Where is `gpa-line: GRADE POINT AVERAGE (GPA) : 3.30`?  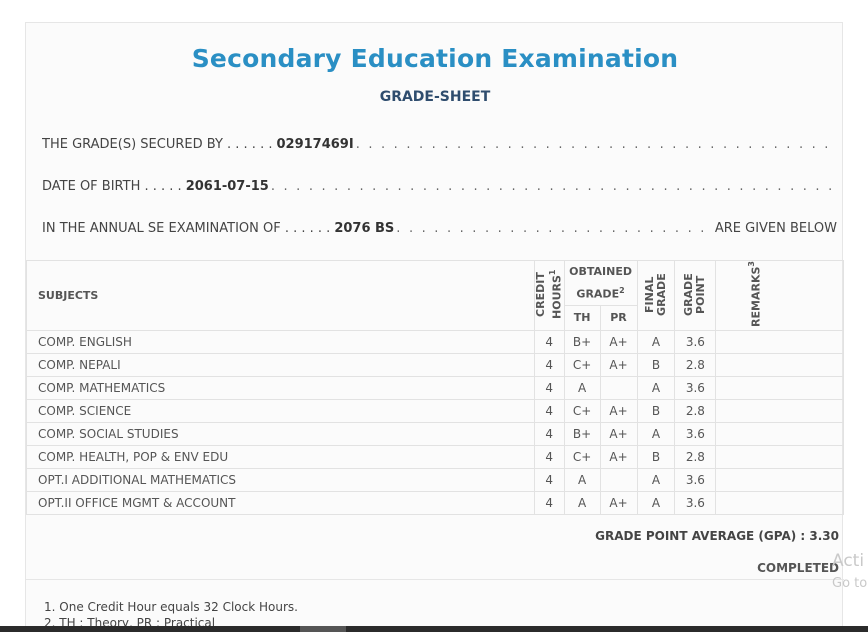 gpa-line: GRADE POINT AVERAGE (GPA) : 3.30 is located at coordinates (717, 536).